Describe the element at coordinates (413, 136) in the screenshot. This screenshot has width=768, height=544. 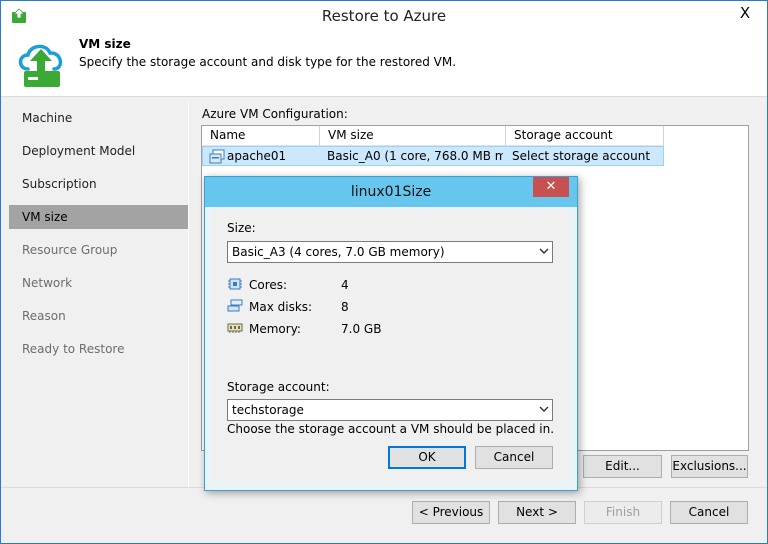
I see `column-header-vm-size: VM size` at that location.